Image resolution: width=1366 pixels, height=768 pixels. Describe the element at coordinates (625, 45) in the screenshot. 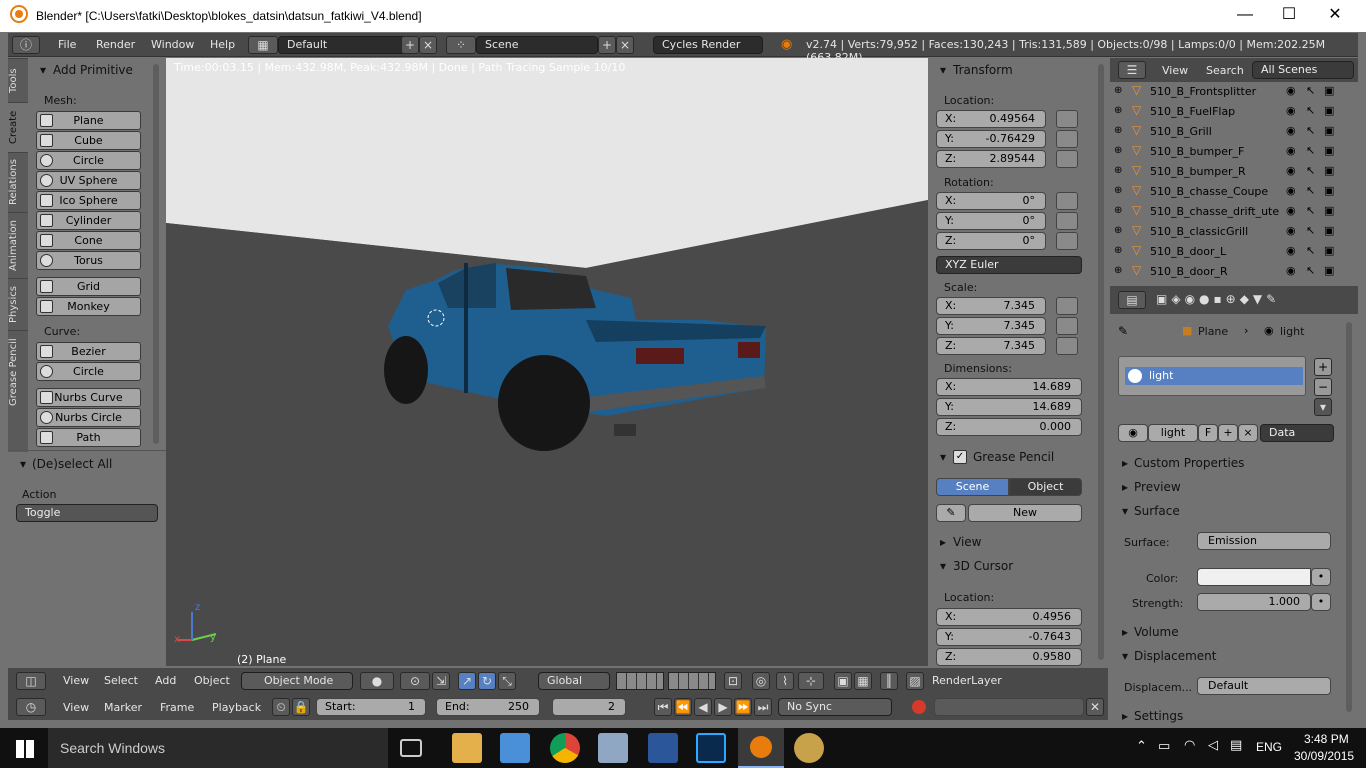

I see `remove-scene-icon: ×` at that location.